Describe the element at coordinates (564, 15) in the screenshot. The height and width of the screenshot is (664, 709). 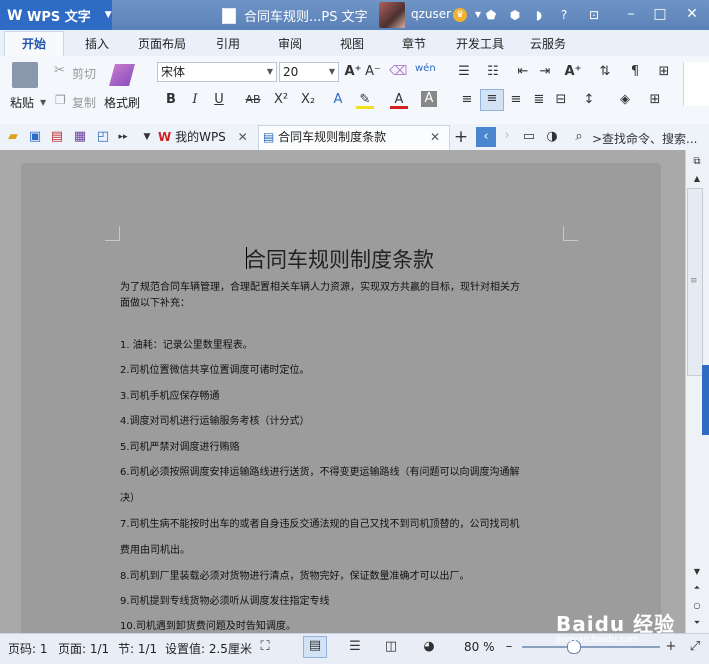
I see `help-icon: ?` at that location.